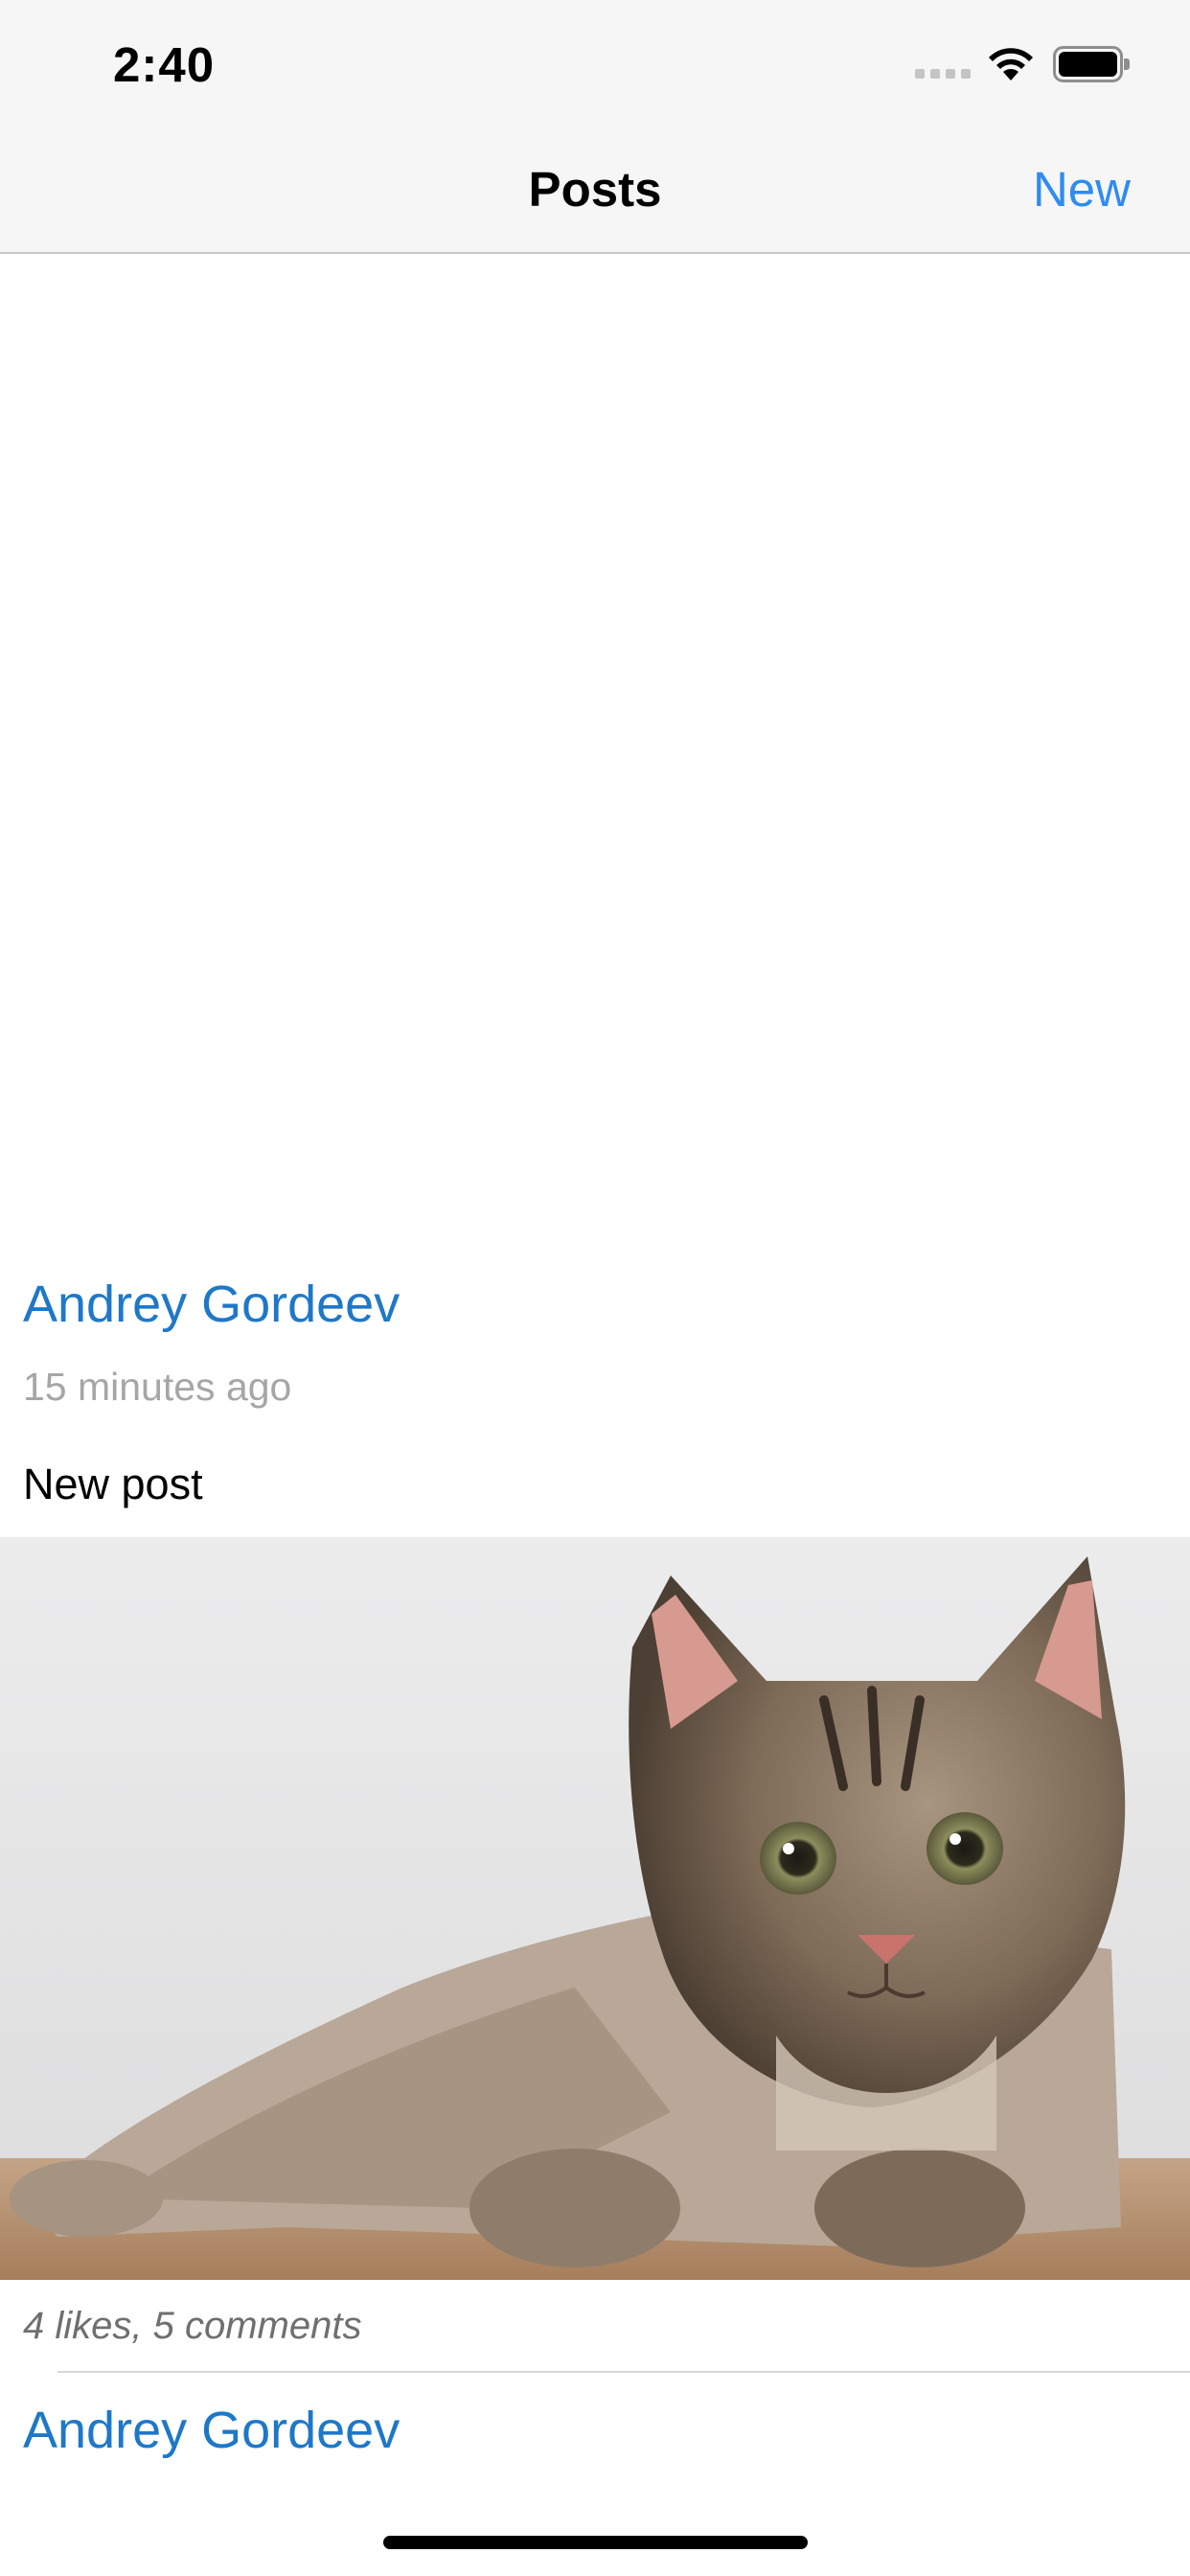 Image resolution: width=1190 pixels, height=2576 pixels. Describe the element at coordinates (193, 2326) in the screenshot. I see `post-stats: 4 likes, 5 comments` at that location.